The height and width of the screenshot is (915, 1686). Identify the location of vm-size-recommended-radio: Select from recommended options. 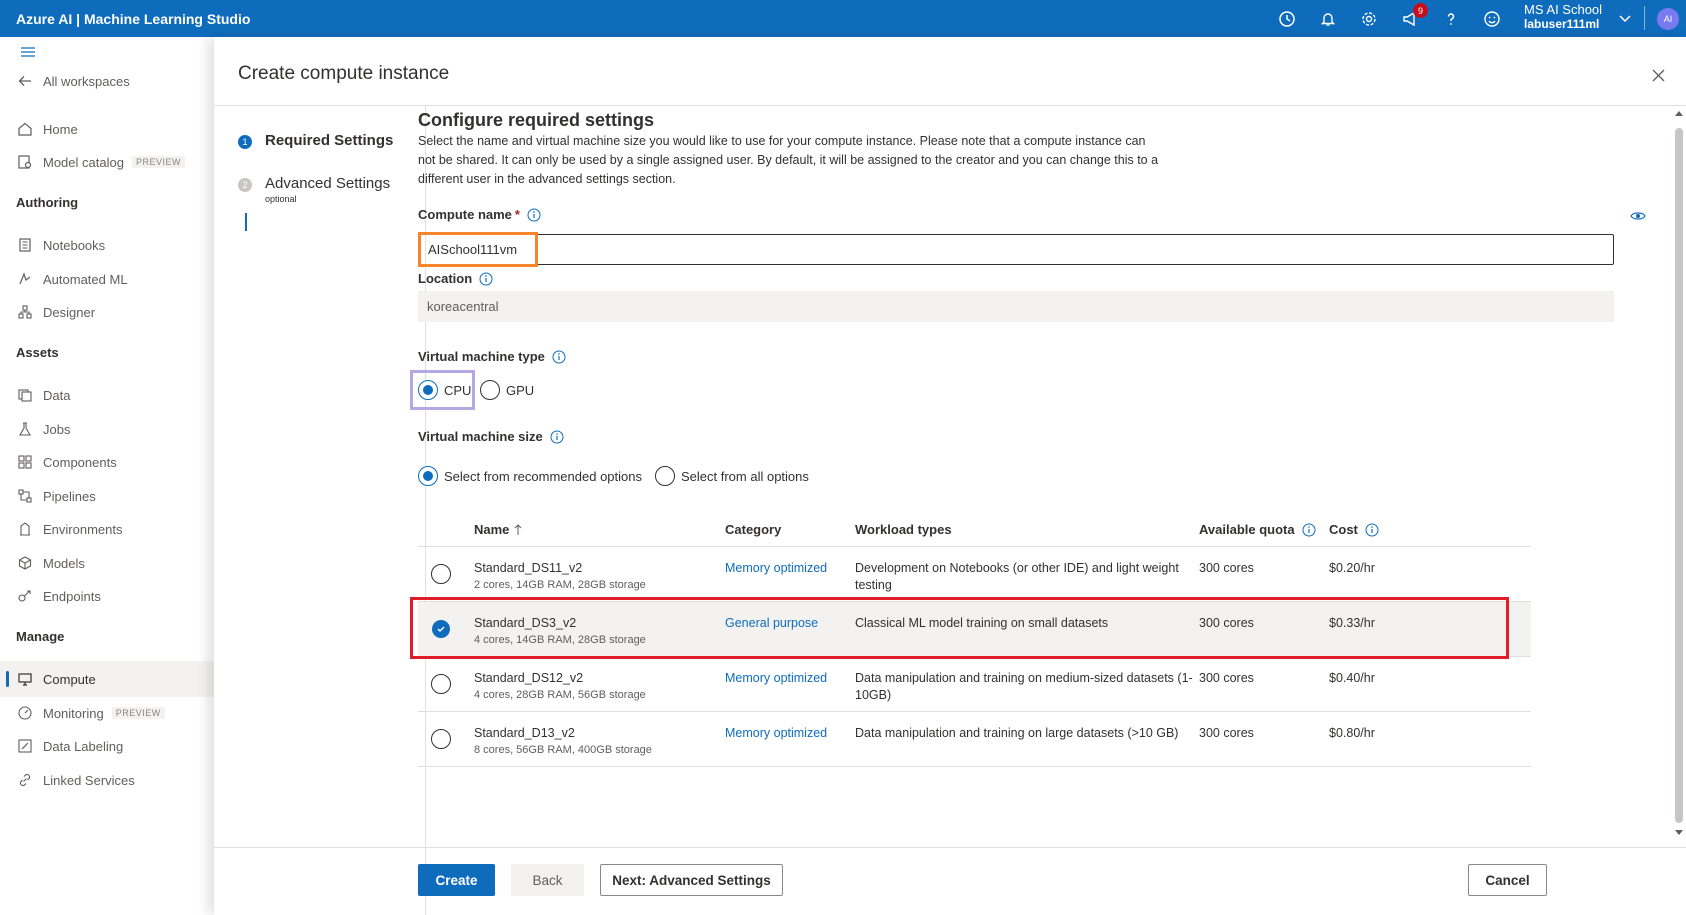
(530, 476).